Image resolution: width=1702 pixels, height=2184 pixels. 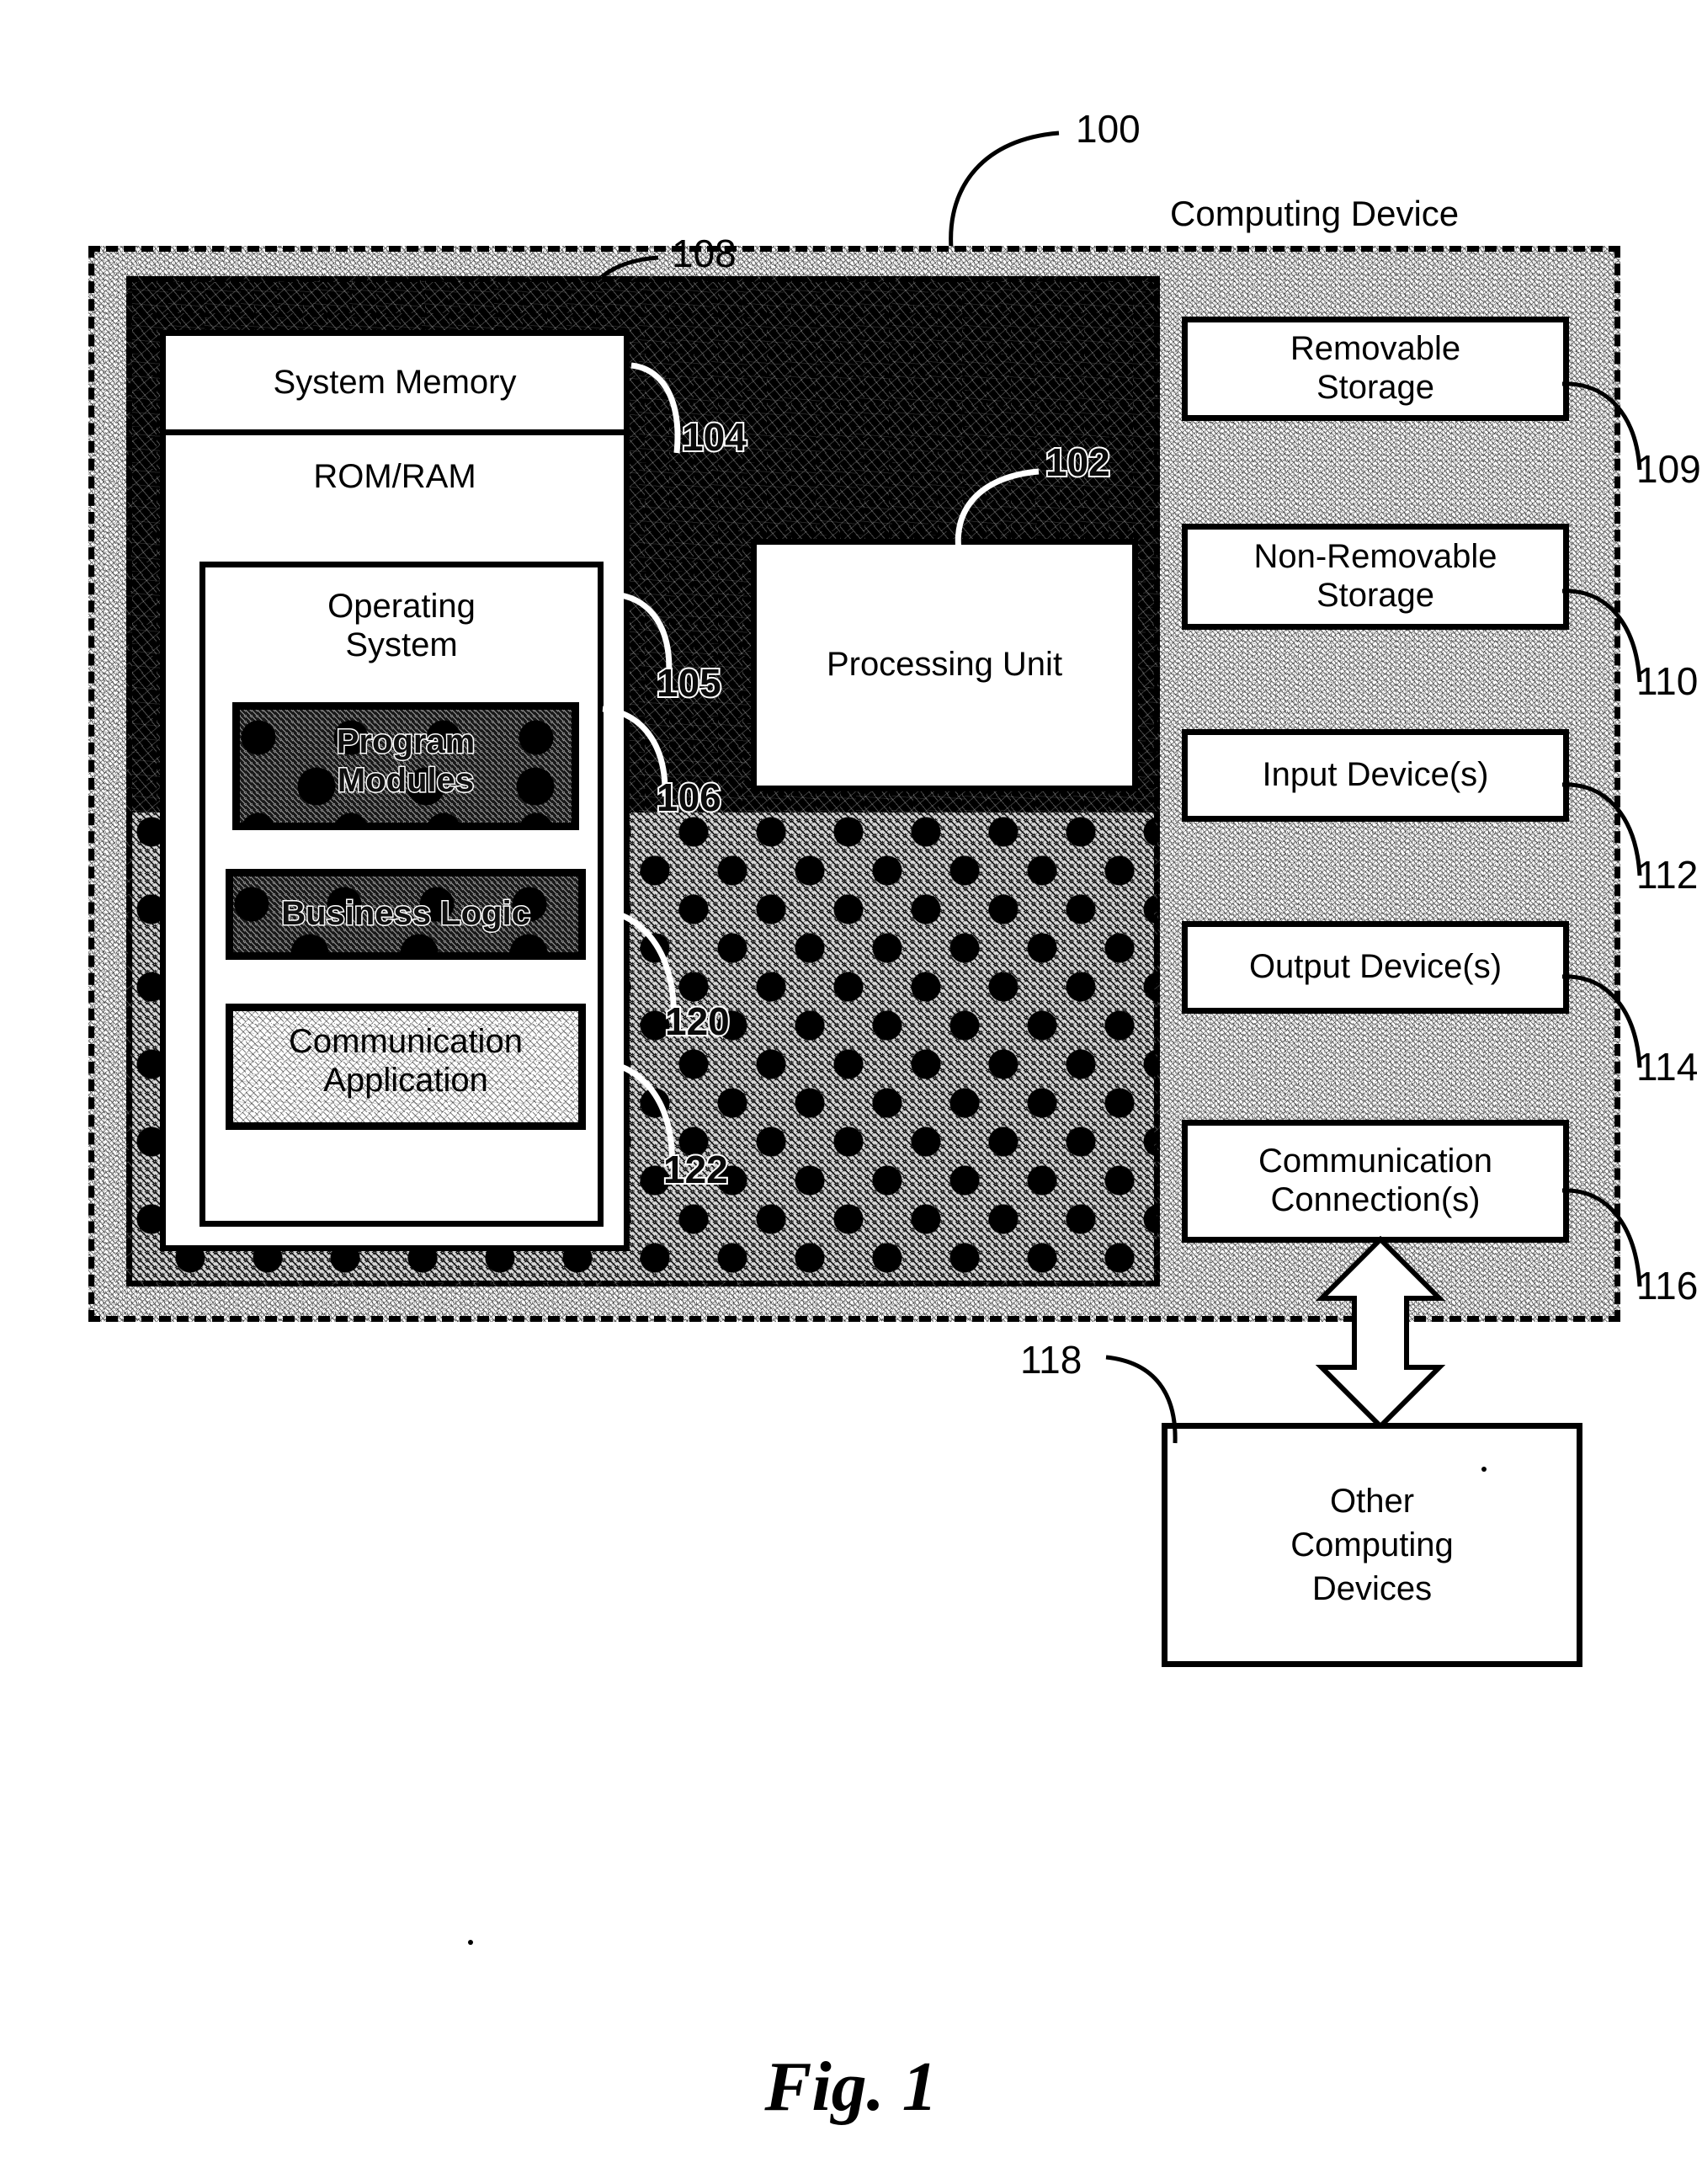 I want to click on stray-speck, so click(x=1484, y=1470).